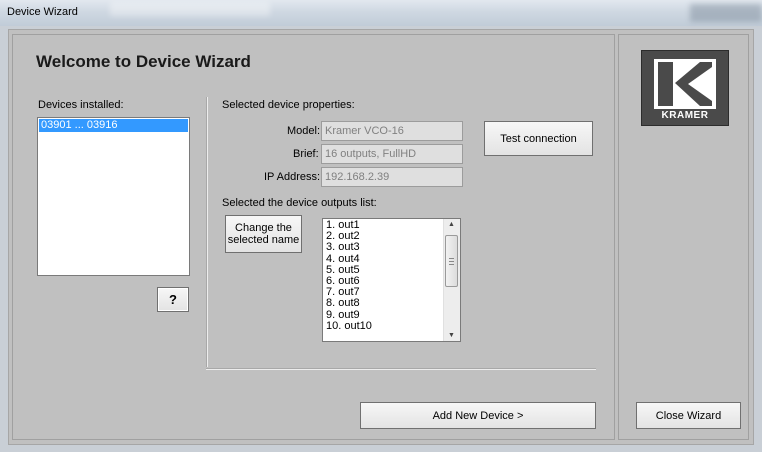  Describe the element at coordinates (292, 177) in the screenshot. I see `ip-address-label: IP Address:` at that location.